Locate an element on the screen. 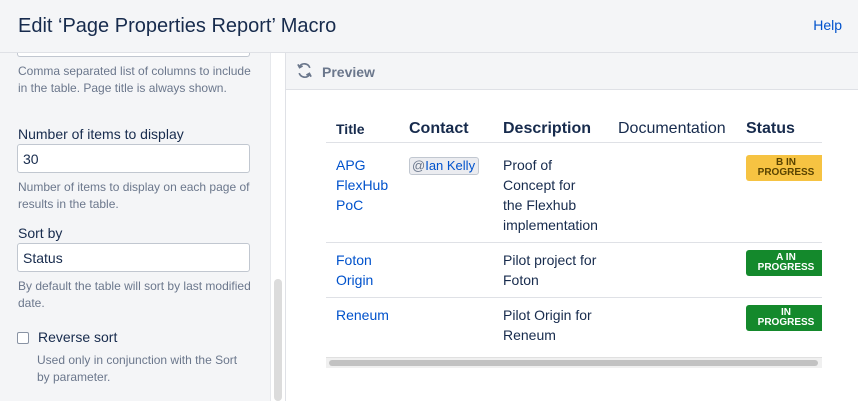 The width and height of the screenshot is (858, 401). row2-status-lozenge: A IN PROGRESS is located at coordinates (784, 263).